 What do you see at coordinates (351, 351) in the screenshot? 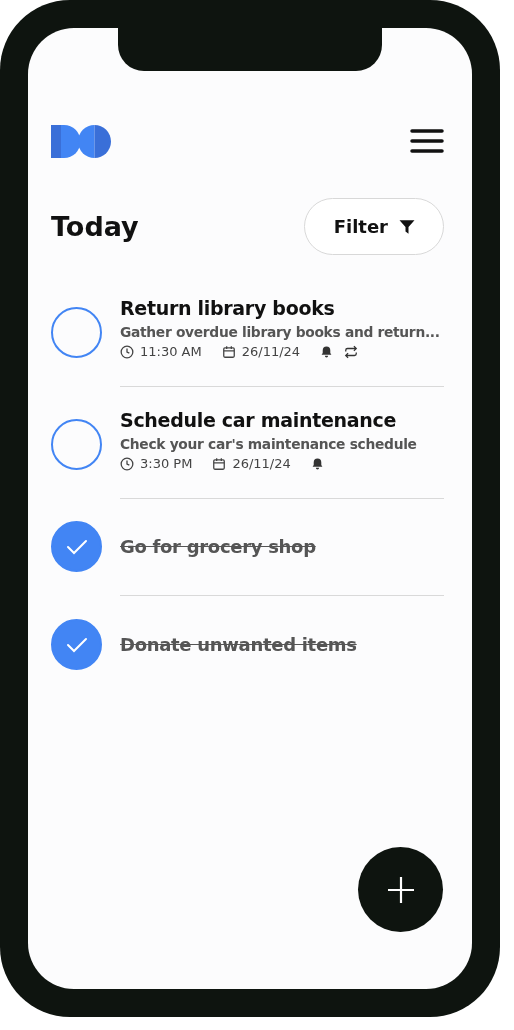
I see `repeat-icon` at bounding box center [351, 351].